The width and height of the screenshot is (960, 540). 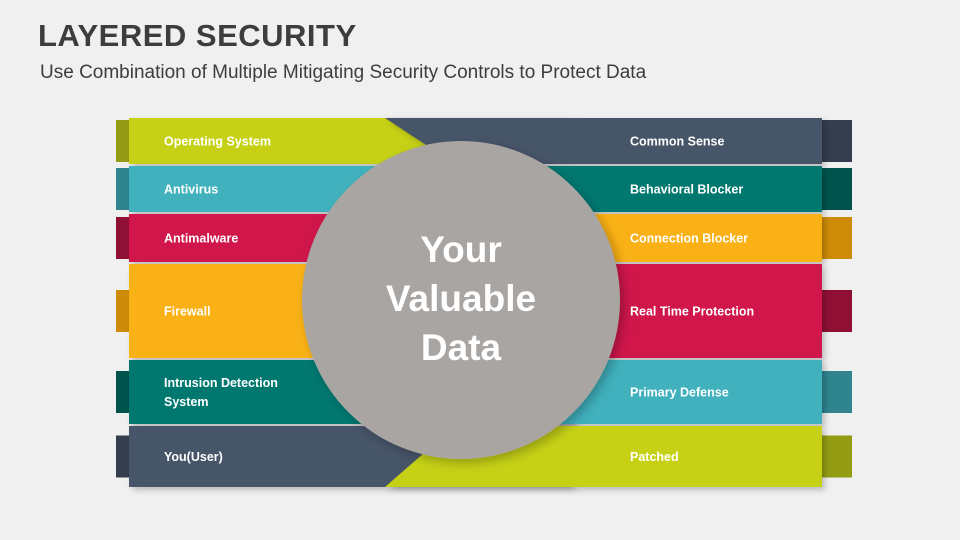 What do you see at coordinates (201, 239) in the screenshot?
I see `left-layer-label: Antimalware` at bounding box center [201, 239].